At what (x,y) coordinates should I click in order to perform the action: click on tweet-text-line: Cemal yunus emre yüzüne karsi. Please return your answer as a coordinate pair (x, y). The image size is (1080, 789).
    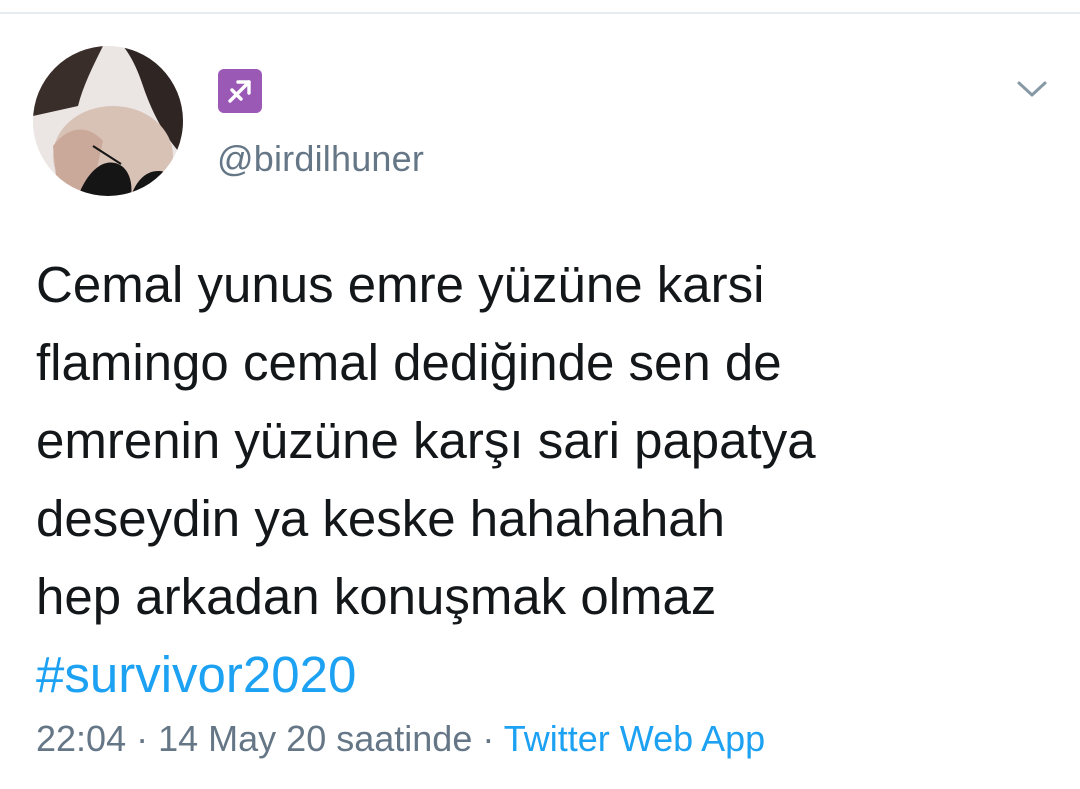
    Looking at the image, I should click on (400, 284).